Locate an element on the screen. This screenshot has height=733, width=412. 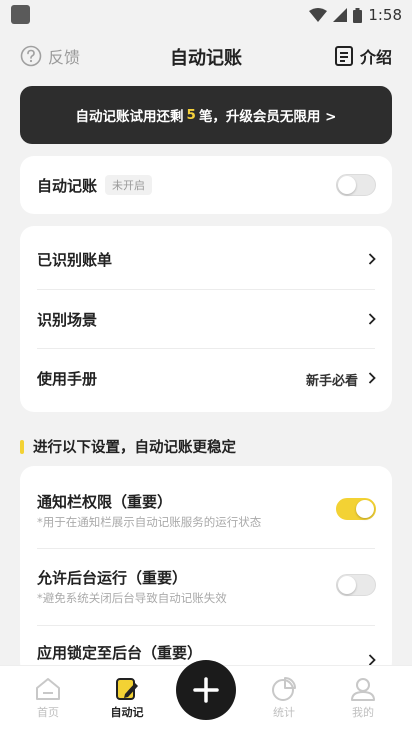
manual-hint: 新手必看 is located at coordinates (331, 381).